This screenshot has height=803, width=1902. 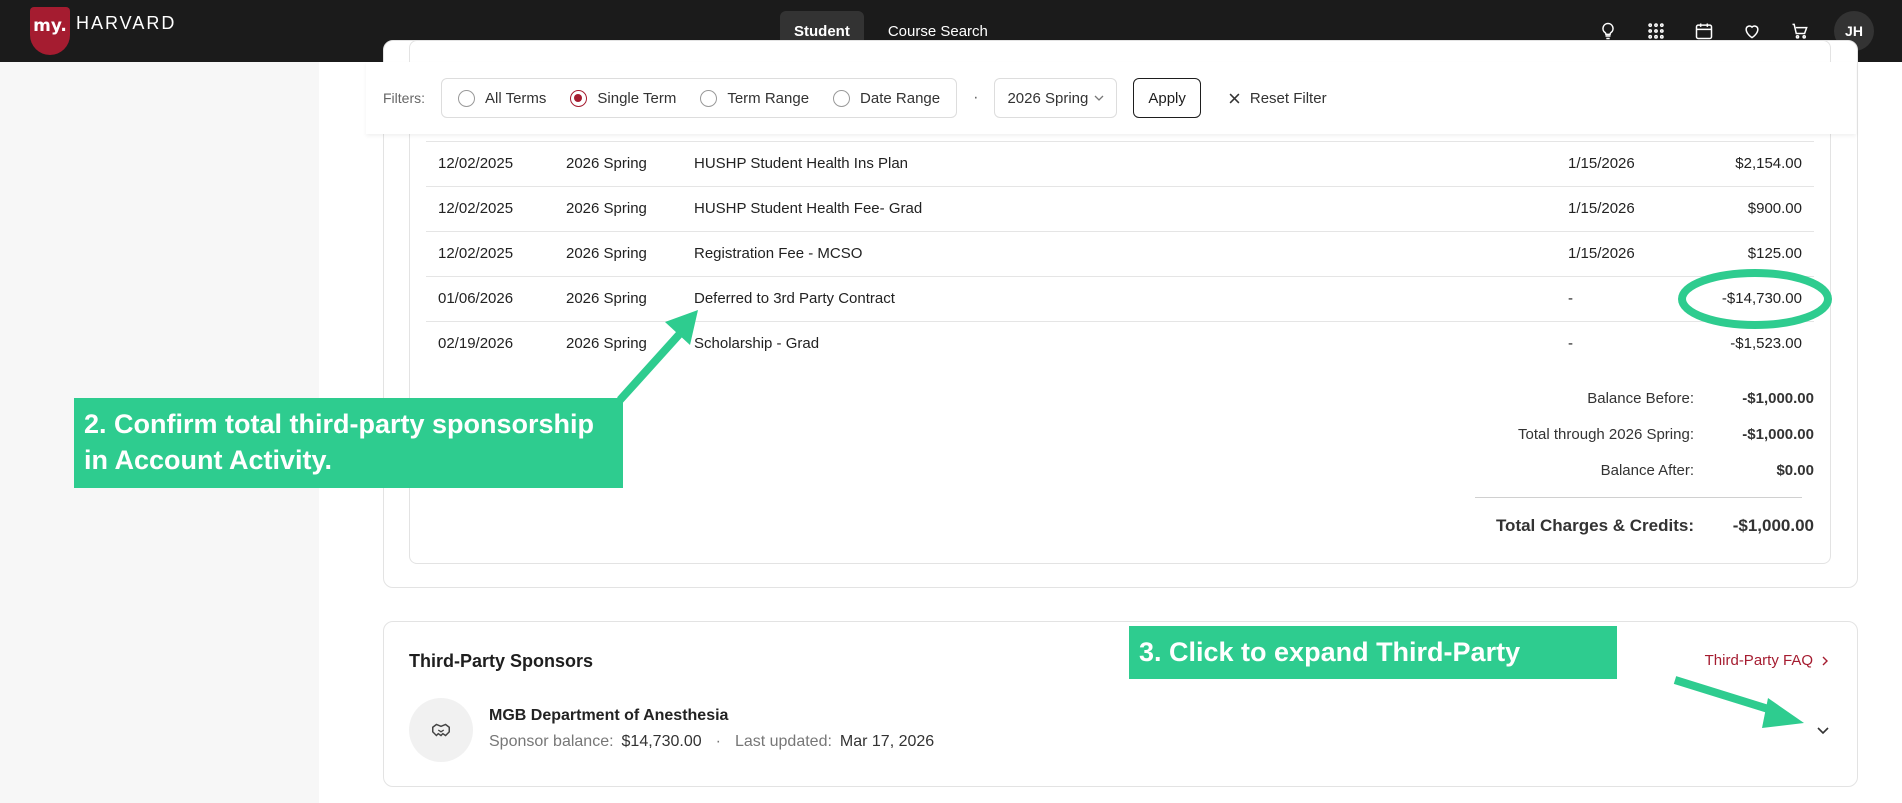 I want to click on close-icon, so click(x=1234, y=98).